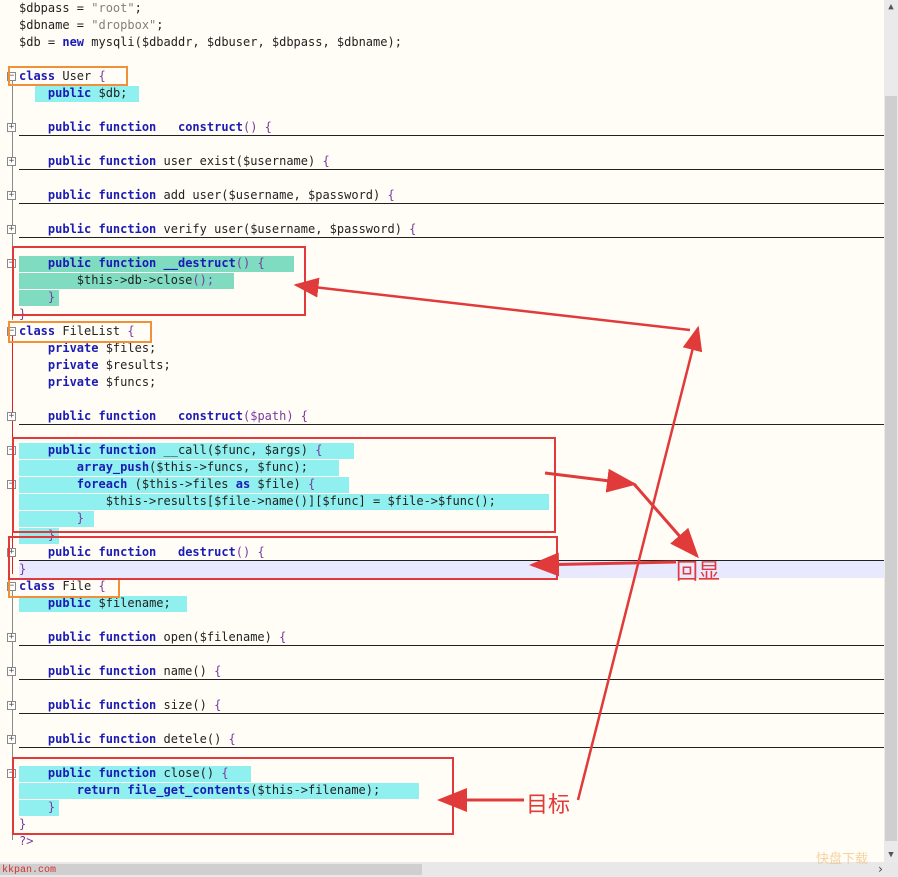  Describe the element at coordinates (41, 42) in the screenshot. I see `code-token: $db =` at that location.